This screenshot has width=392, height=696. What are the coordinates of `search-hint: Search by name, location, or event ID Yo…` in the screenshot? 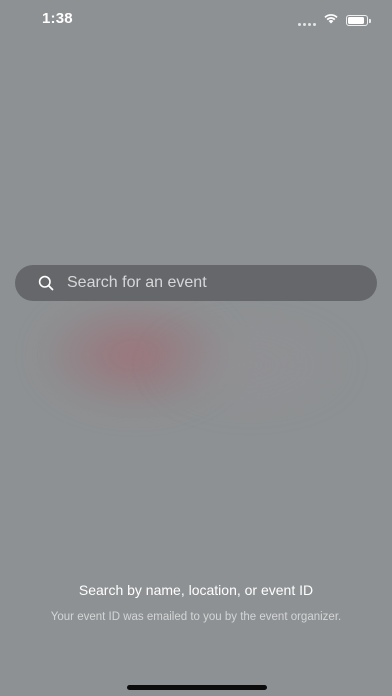 It's located at (196, 603).